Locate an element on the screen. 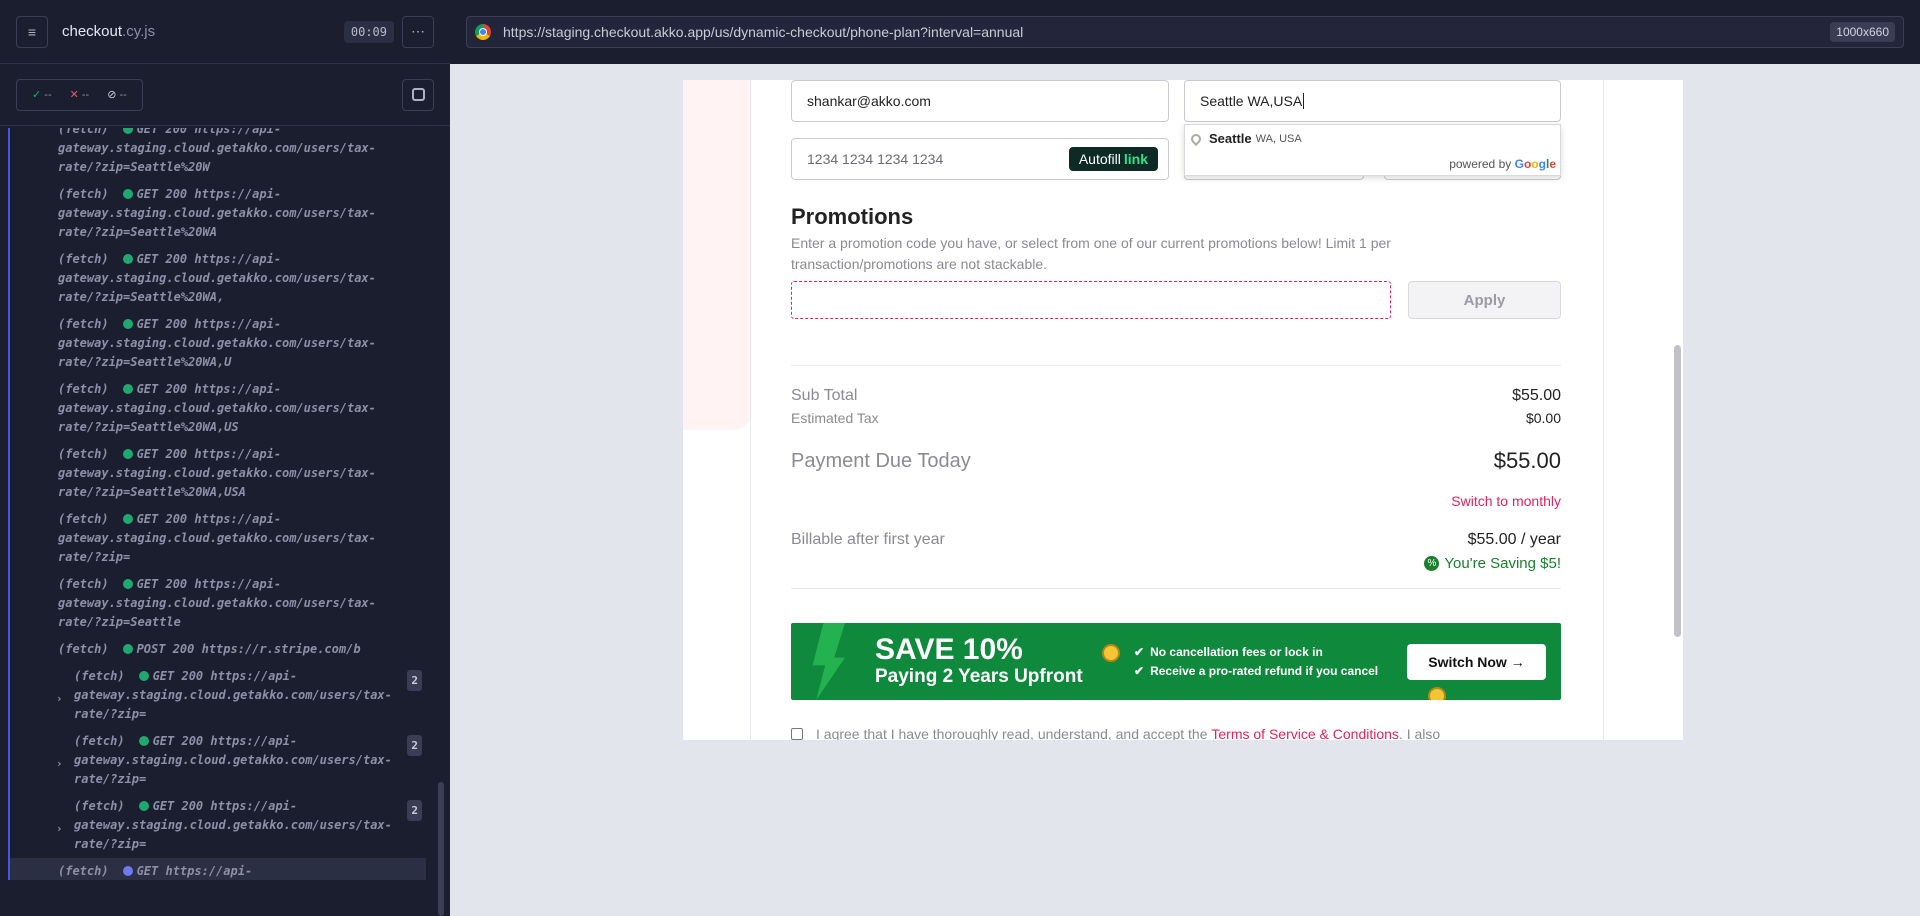 This screenshot has height=916, width=1920. address-value: Seattle WA,USA is located at coordinates (1251, 101).